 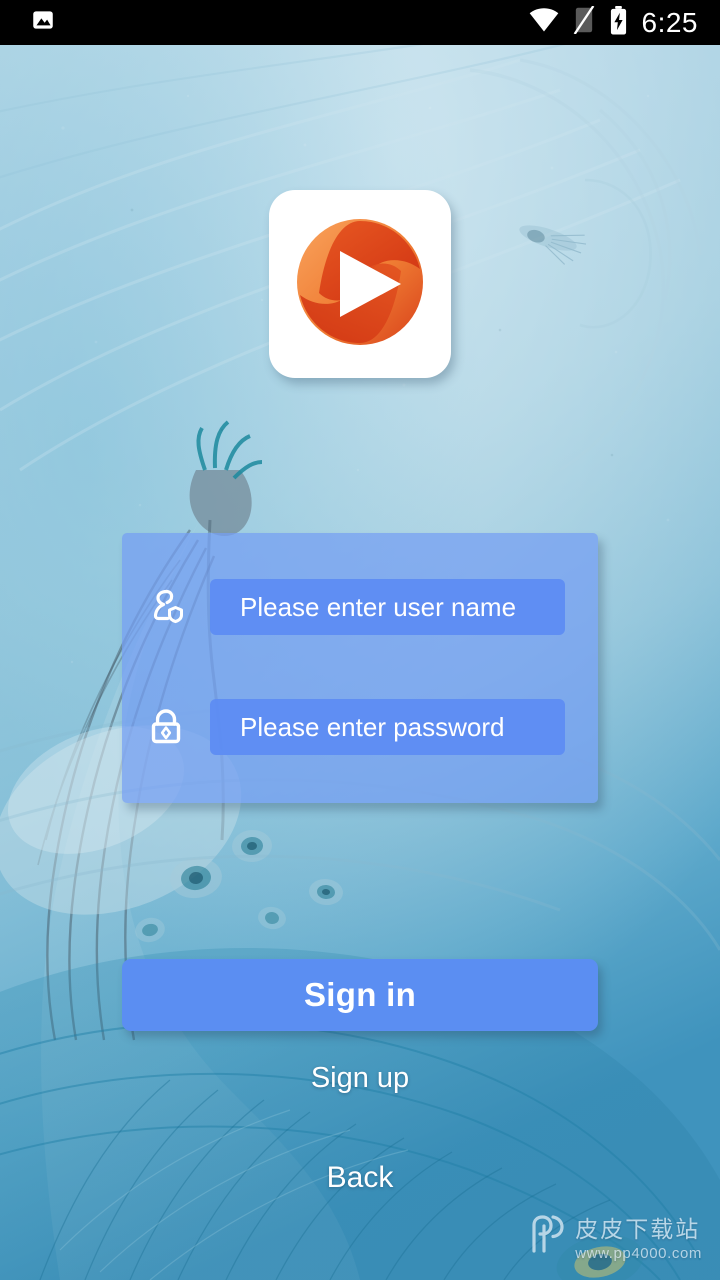 I want to click on status-bar-system-icons: 6:25, so click(x=624, y=22).